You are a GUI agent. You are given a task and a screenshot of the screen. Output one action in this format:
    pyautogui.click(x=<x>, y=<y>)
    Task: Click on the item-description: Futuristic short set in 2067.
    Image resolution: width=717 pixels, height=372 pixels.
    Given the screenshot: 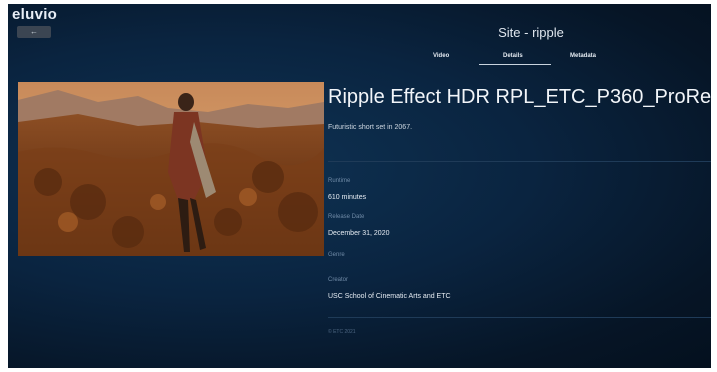 What is the action you would take?
    pyautogui.click(x=370, y=127)
    